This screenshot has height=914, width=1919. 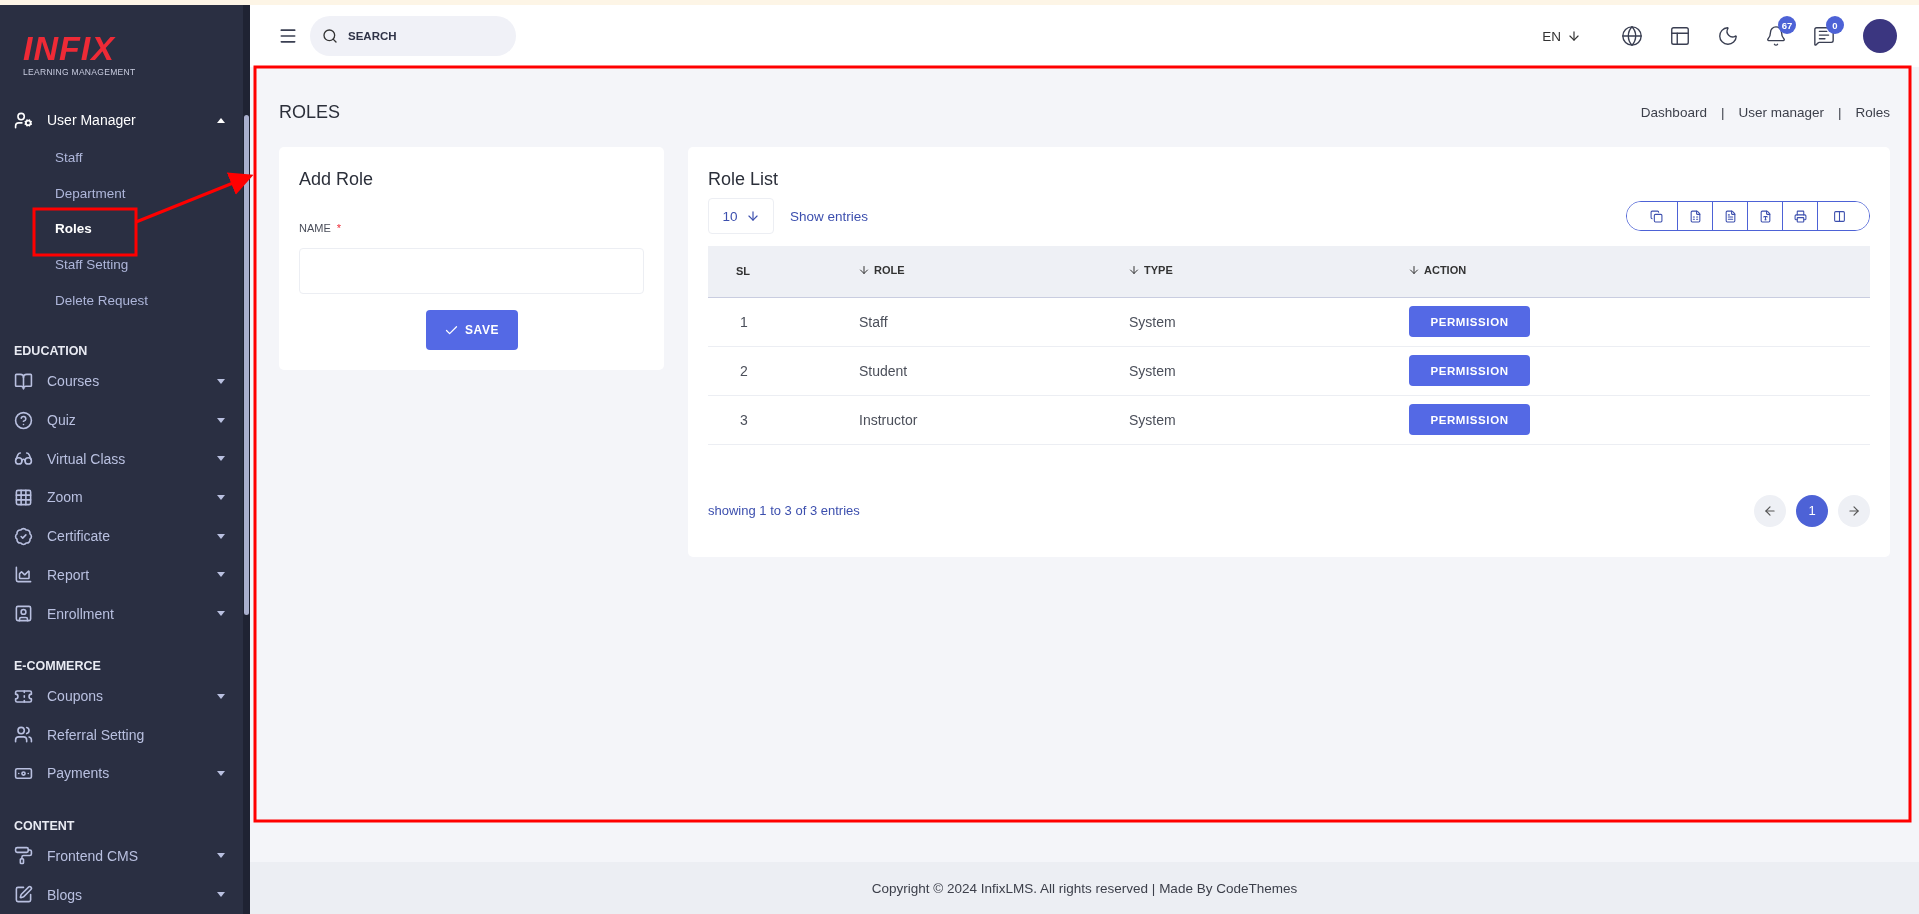 I want to click on card-title: Add Role, so click(x=337, y=179).